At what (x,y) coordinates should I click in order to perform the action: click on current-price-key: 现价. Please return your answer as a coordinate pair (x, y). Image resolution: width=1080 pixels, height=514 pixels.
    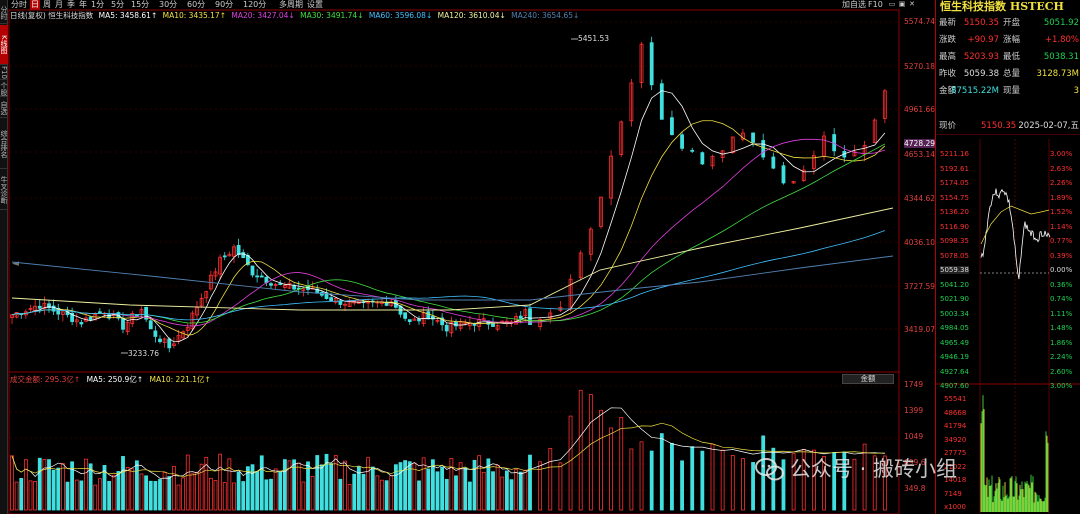
    Looking at the image, I should click on (948, 126).